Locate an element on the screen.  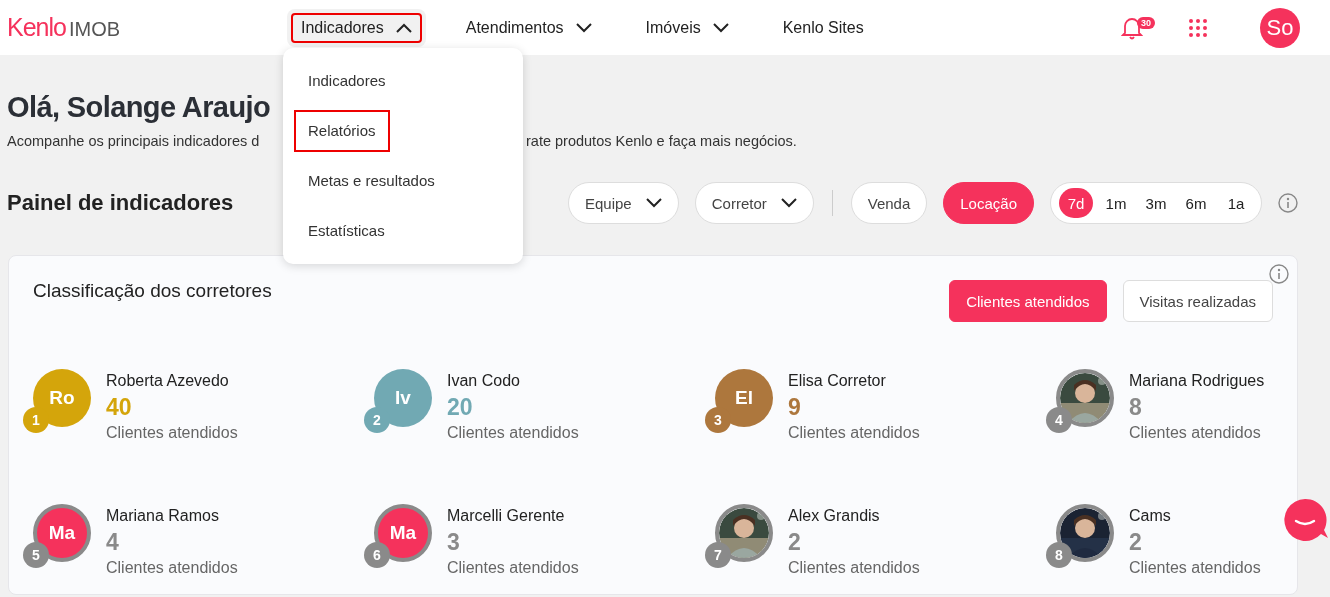
notification-badge: 30 is located at coordinates (1146, 22).